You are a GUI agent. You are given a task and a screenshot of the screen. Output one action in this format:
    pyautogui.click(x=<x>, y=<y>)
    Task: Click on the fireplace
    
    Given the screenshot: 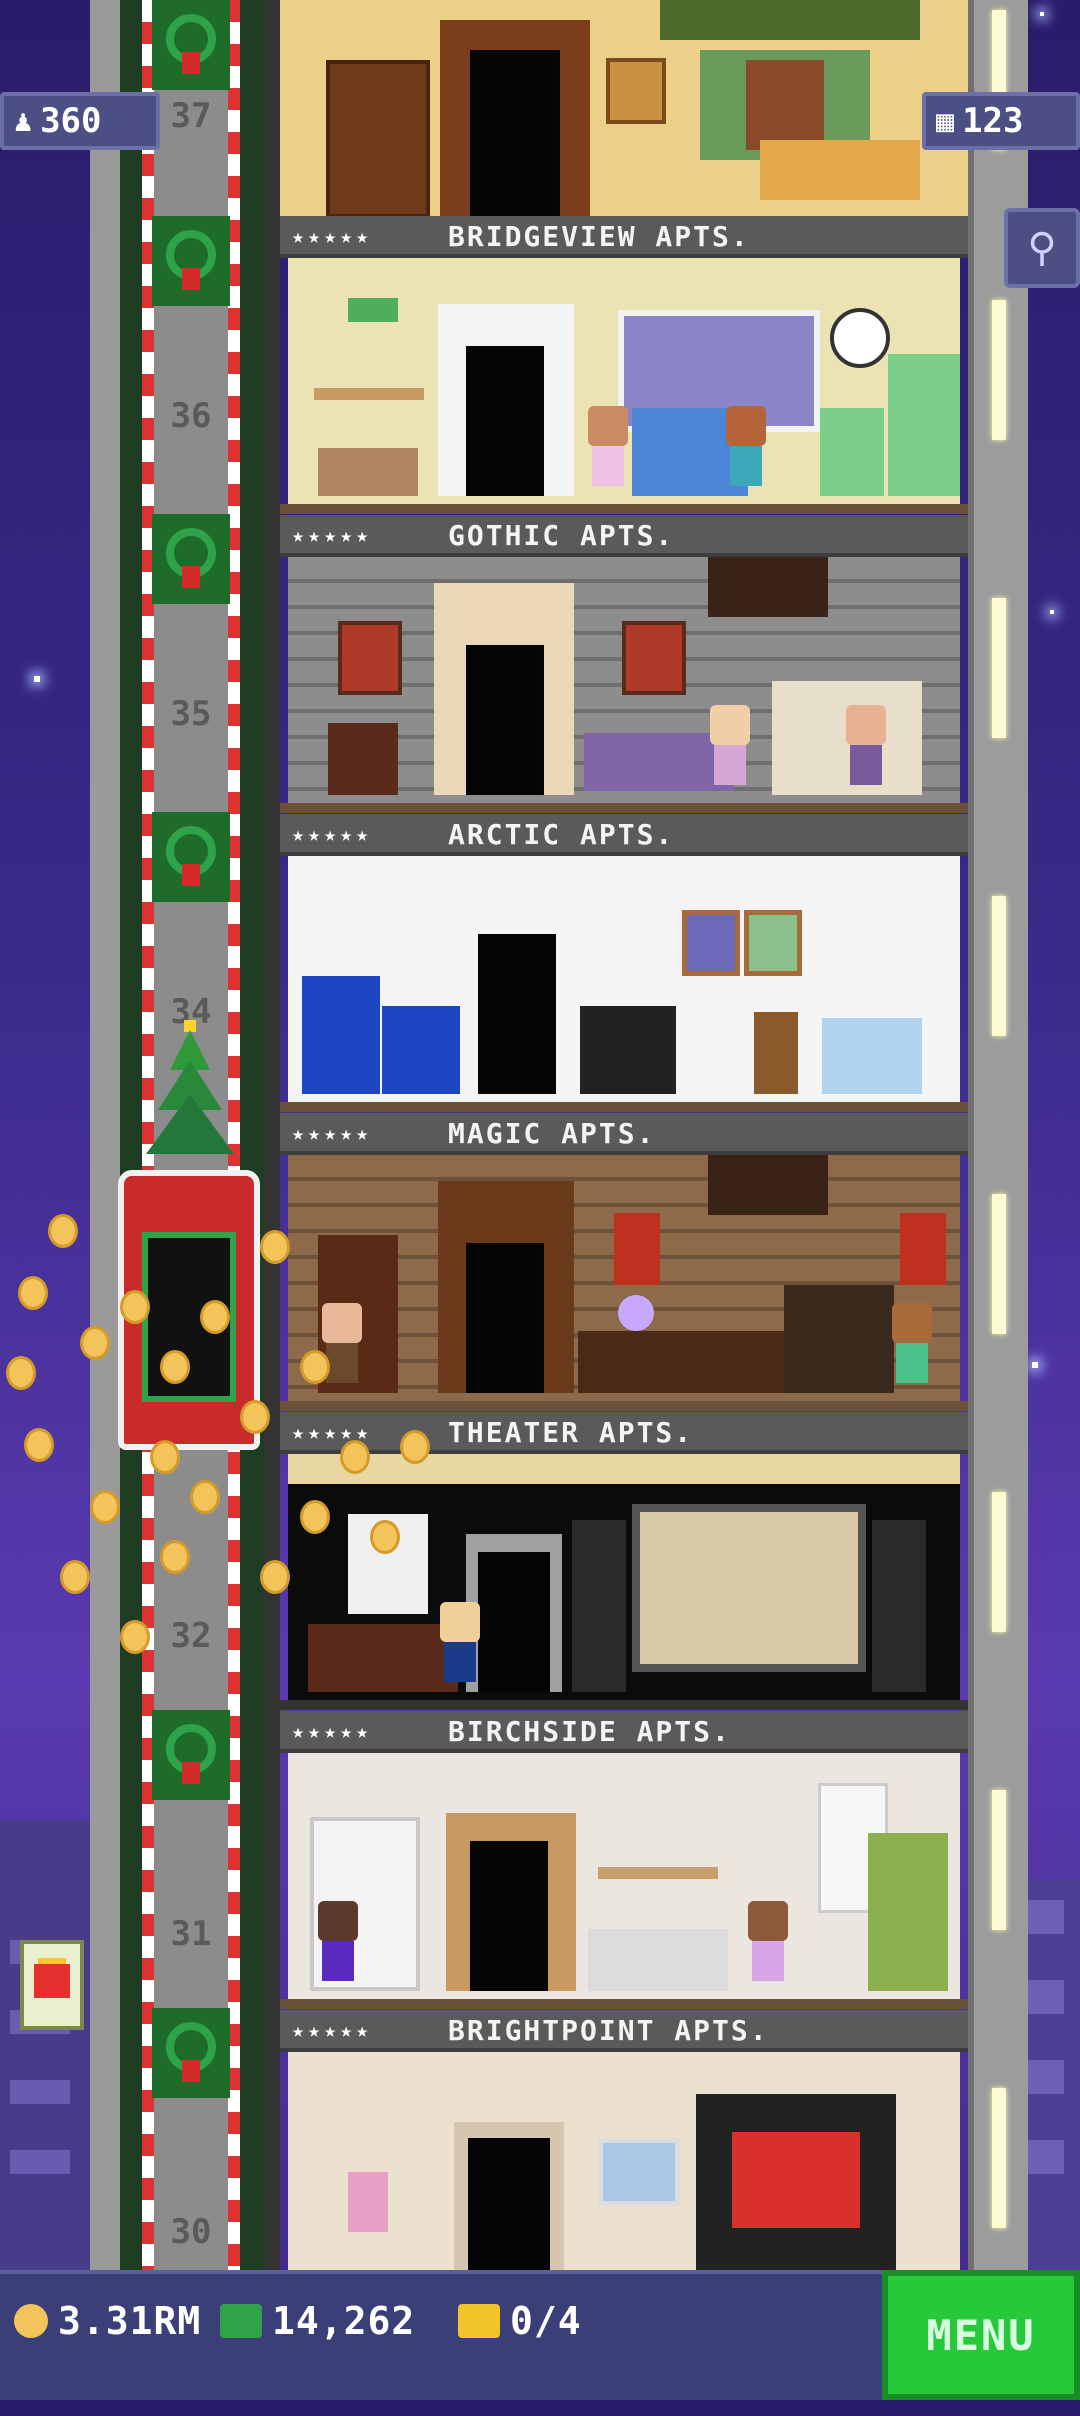 What is the action you would take?
    pyautogui.click(x=839, y=1339)
    